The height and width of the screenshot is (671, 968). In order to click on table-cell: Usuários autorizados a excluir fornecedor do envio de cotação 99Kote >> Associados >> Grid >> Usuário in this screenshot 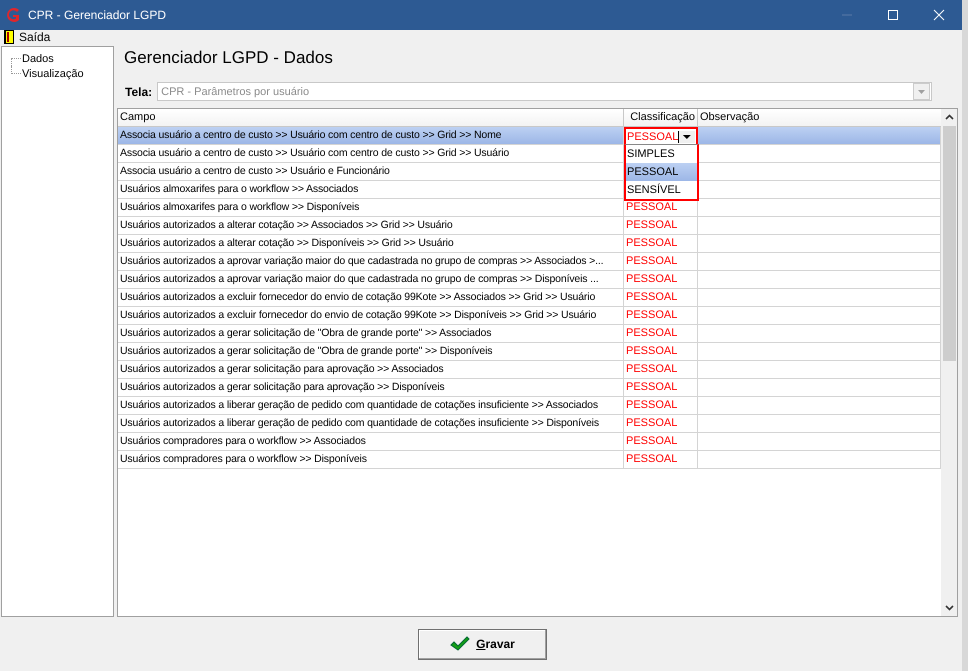, I will do `click(371, 297)`.